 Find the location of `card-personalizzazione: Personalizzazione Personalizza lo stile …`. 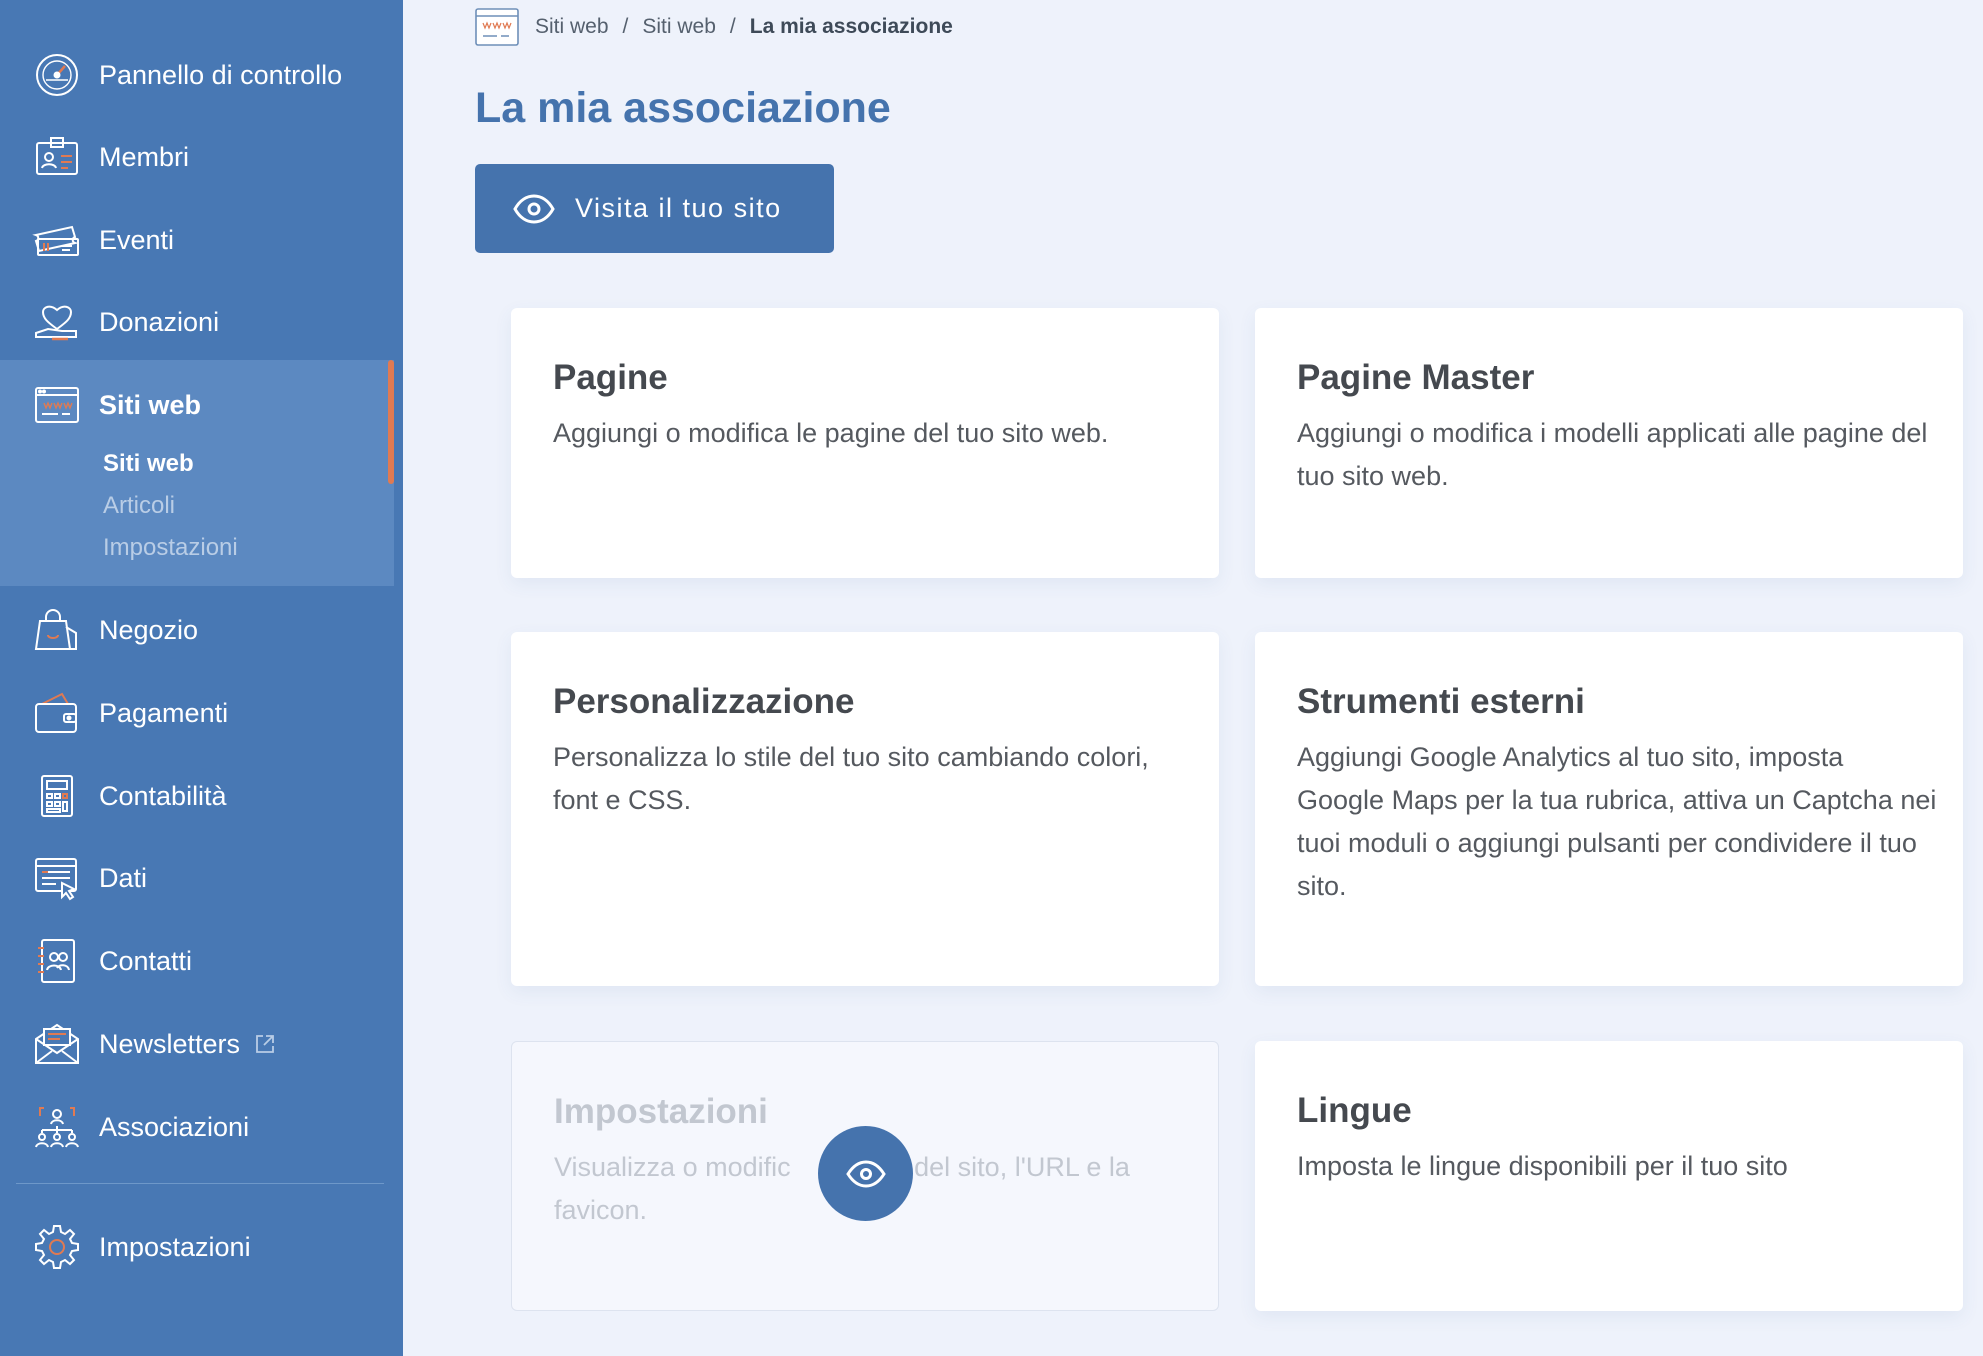

card-personalizzazione: Personalizzazione Personalizza lo stile … is located at coordinates (865, 809).